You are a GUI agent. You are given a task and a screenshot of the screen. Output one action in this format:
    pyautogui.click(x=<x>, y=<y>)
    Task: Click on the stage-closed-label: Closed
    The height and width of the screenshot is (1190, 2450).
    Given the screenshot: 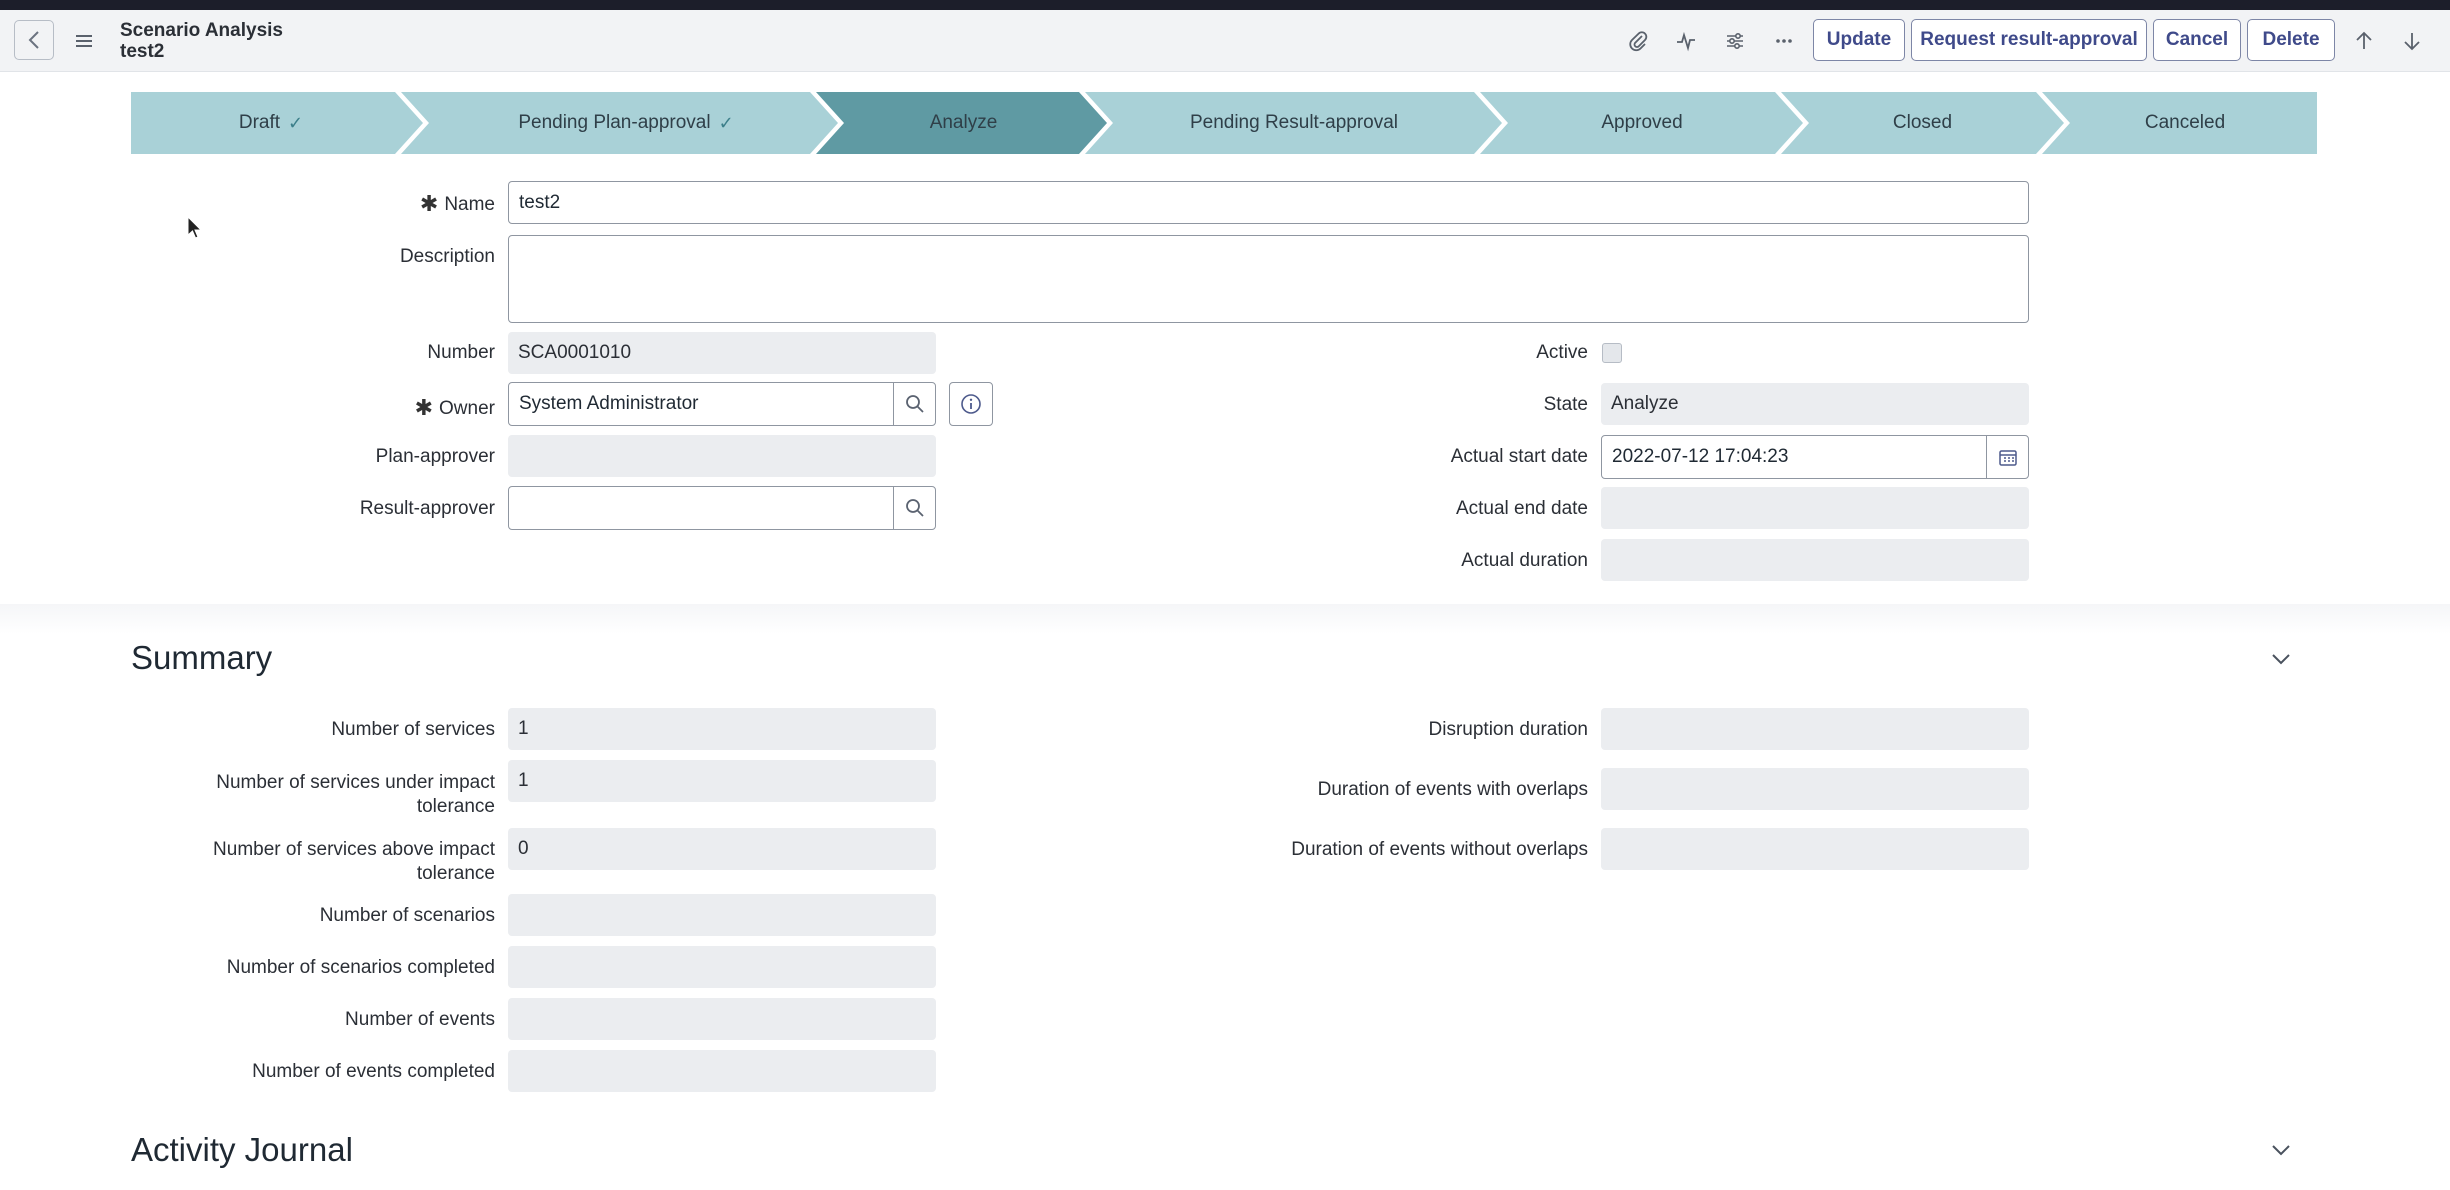 What is the action you would take?
    pyautogui.click(x=1922, y=122)
    